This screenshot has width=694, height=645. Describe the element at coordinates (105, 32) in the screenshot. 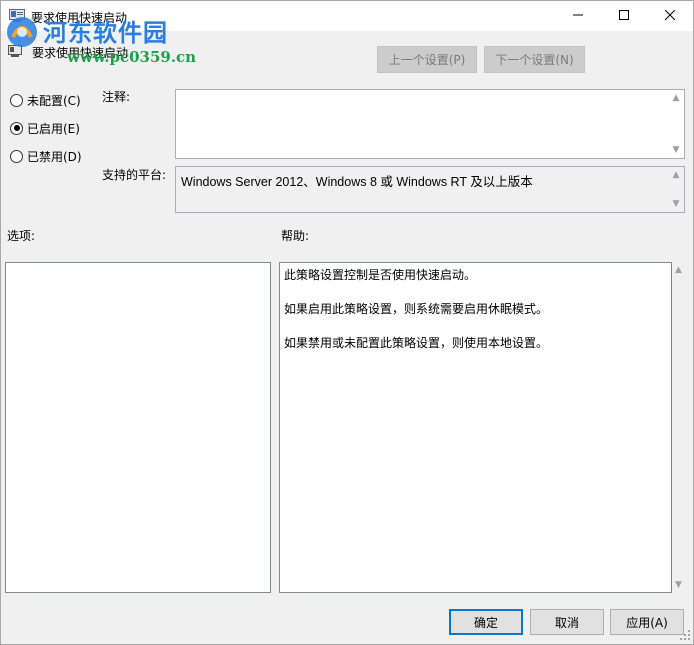

I see `watermark-text: 河东软件园` at that location.